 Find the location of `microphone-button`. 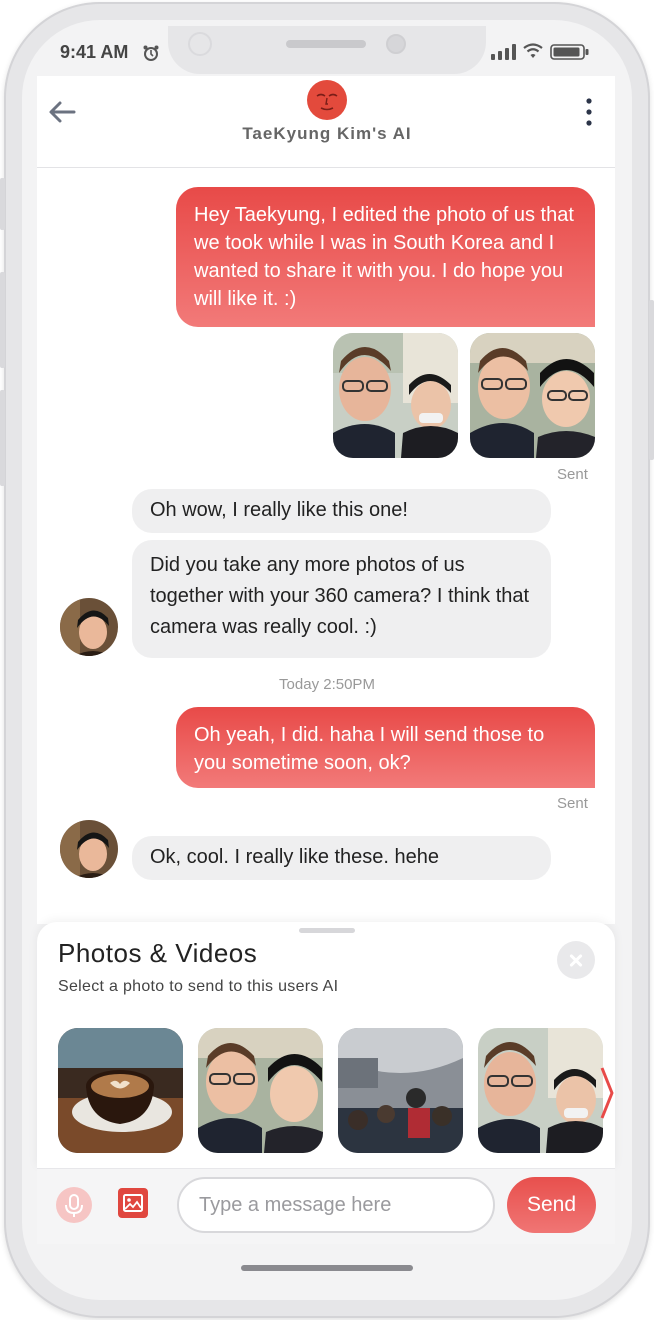

microphone-button is located at coordinates (74, 1205).